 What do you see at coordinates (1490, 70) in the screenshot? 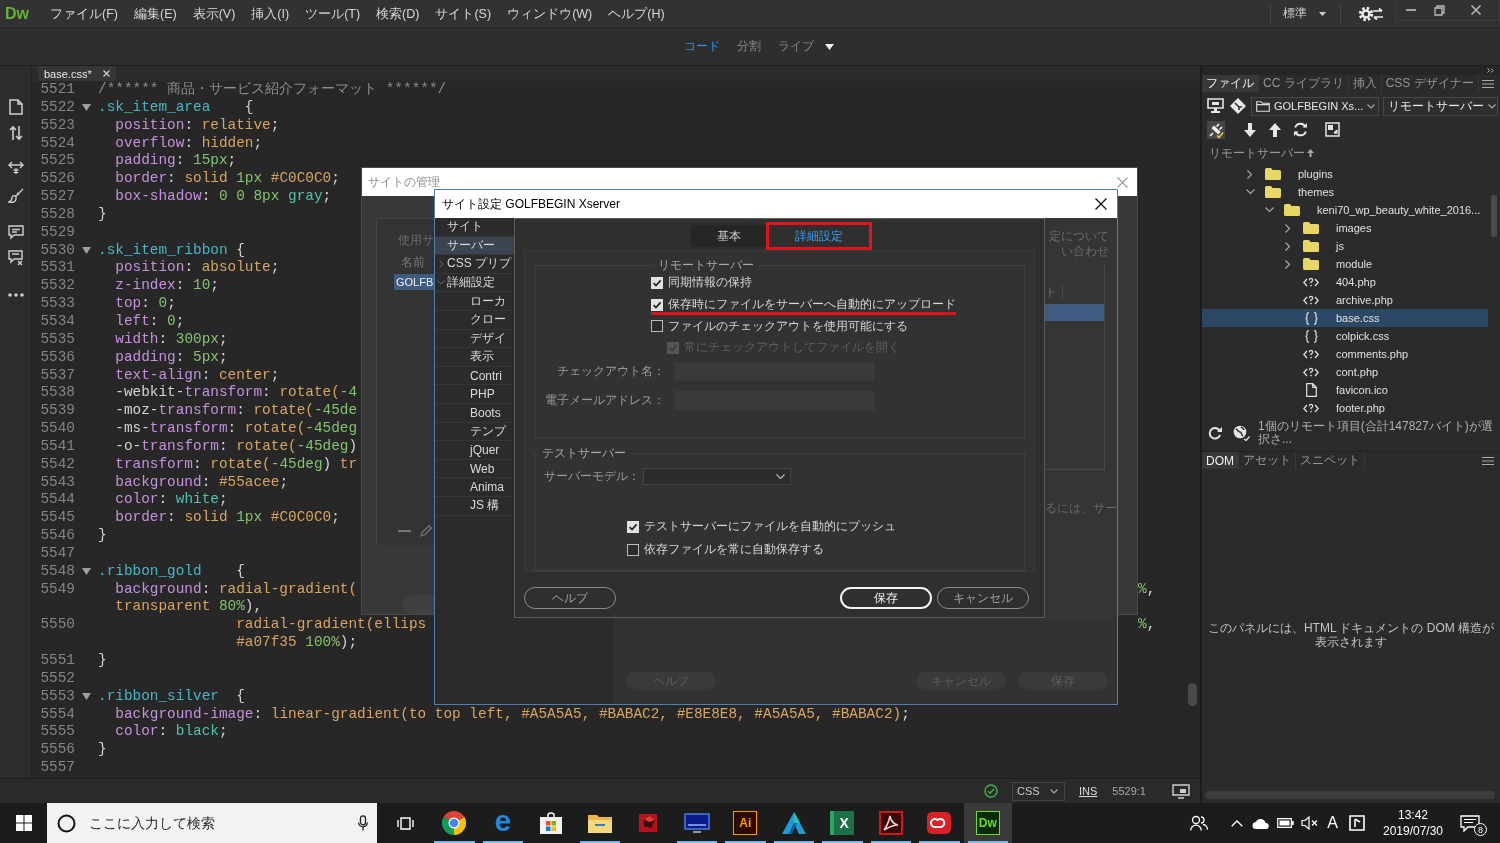
I see `double-chevron-icon` at bounding box center [1490, 70].